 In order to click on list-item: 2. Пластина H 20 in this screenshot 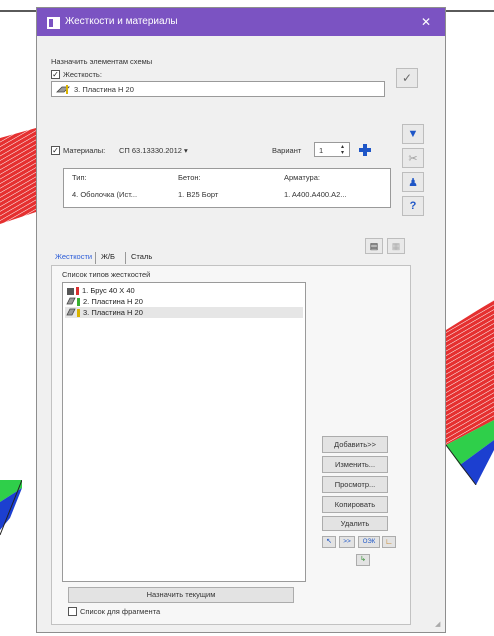, I will do `click(184, 301)`.